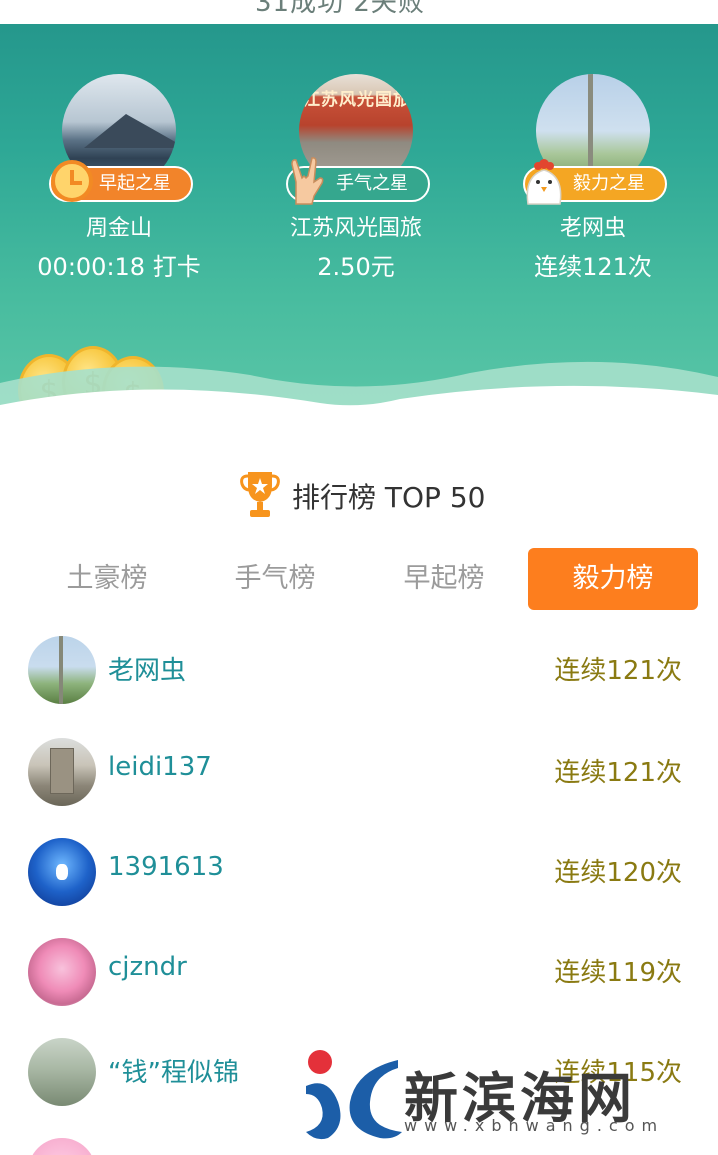 This screenshot has width=718, height=1155. I want to click on star-name: 周金山, so click(118, 228).